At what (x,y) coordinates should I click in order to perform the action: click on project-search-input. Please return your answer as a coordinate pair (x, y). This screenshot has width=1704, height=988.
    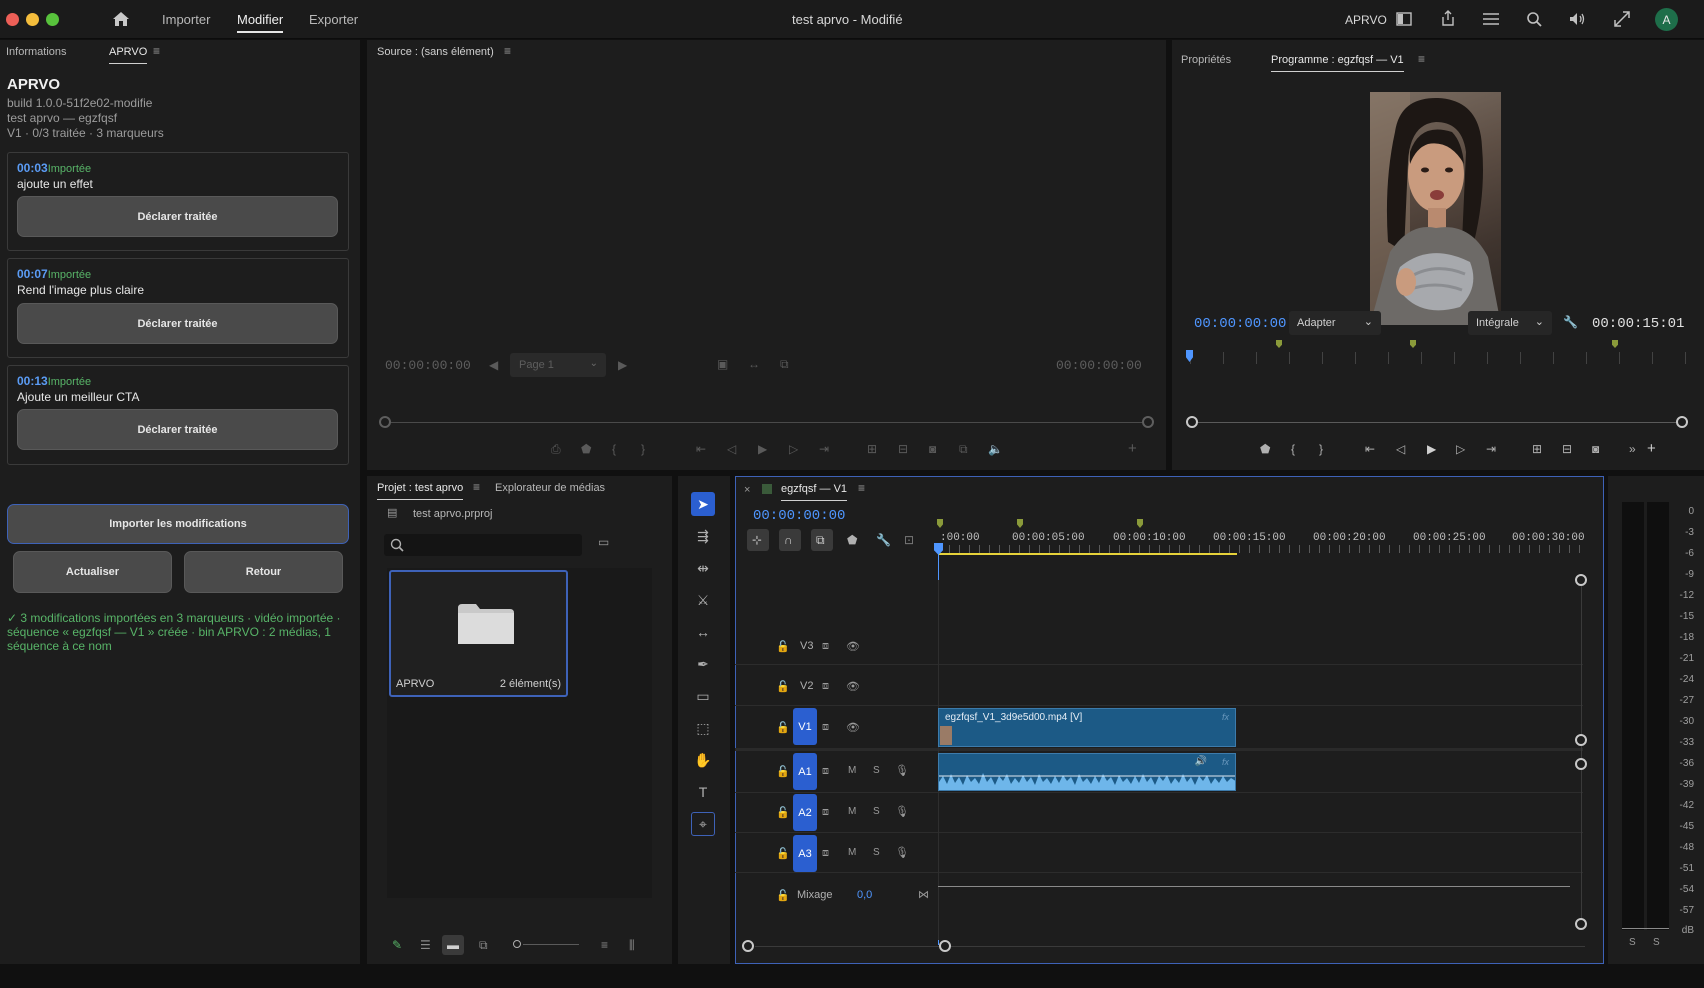
    Looking at the image, I should click on (483, 545).